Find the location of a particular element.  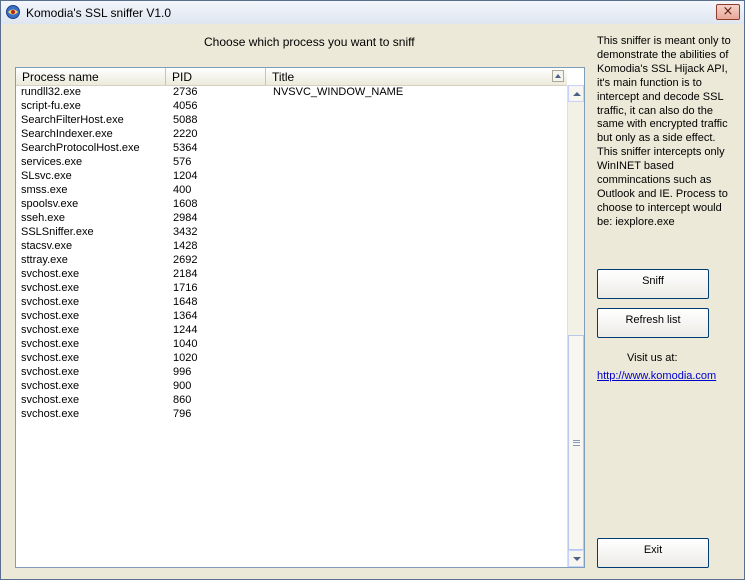

pid-cell: 1244 is located at coordinates (185, 330).